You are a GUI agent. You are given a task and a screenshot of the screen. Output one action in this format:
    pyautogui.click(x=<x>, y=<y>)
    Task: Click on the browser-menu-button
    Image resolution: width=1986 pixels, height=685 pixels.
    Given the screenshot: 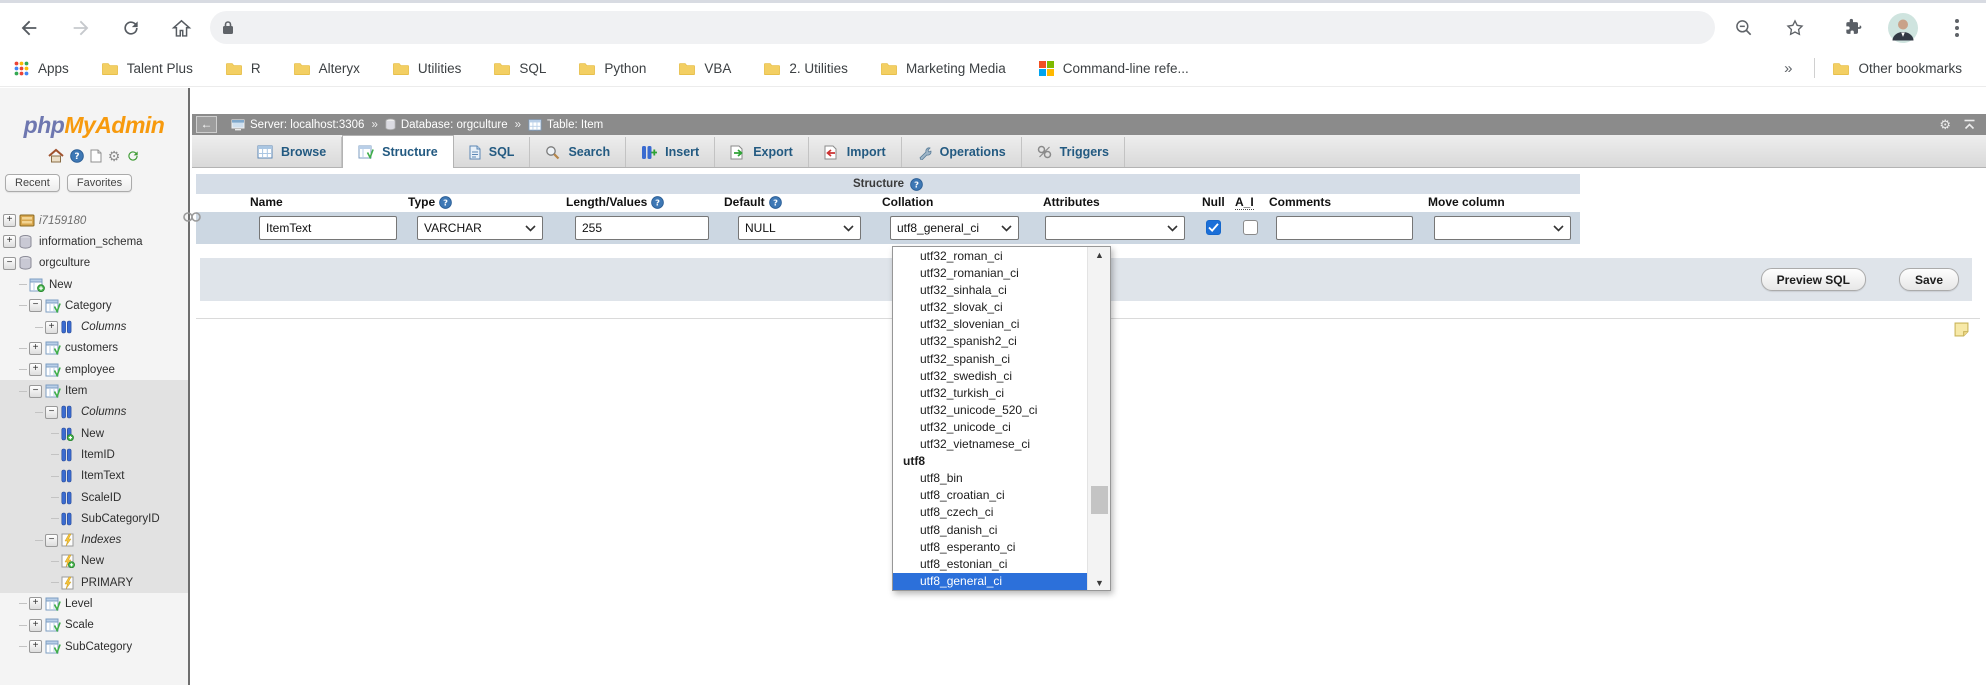 What is the action you would take?
    pyautogui.click(x=1957, y=28)
    